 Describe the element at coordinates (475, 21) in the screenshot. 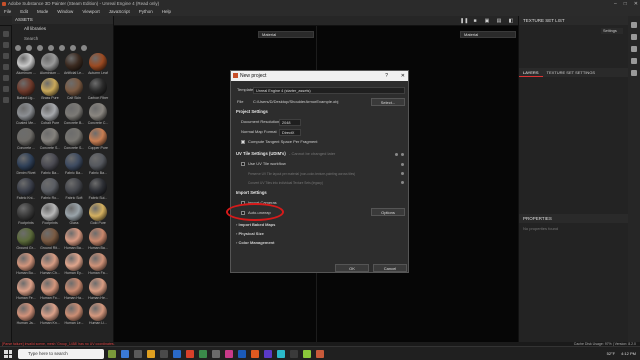

I see `camera-icon: ■` at that location.